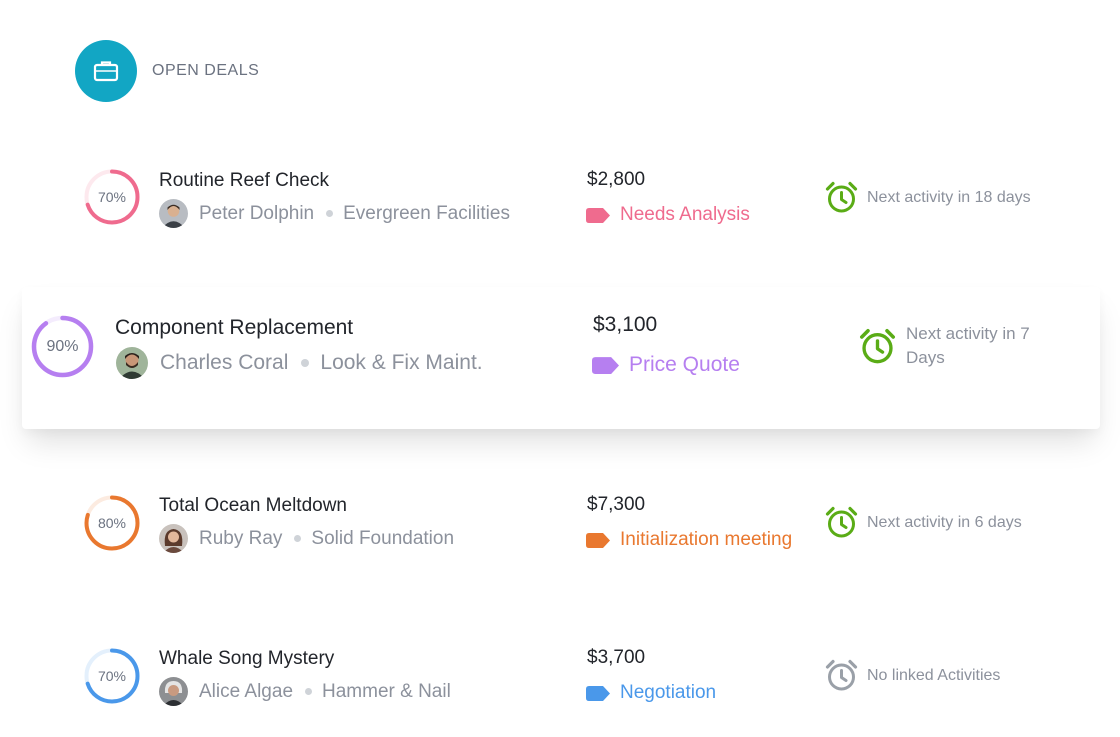 This screenshot has width=1120, height=737. What do you see at coordinates (246, 692) in the screenshot?
I see `contact-name: Alice Algae` at bounding box center [246, 692].